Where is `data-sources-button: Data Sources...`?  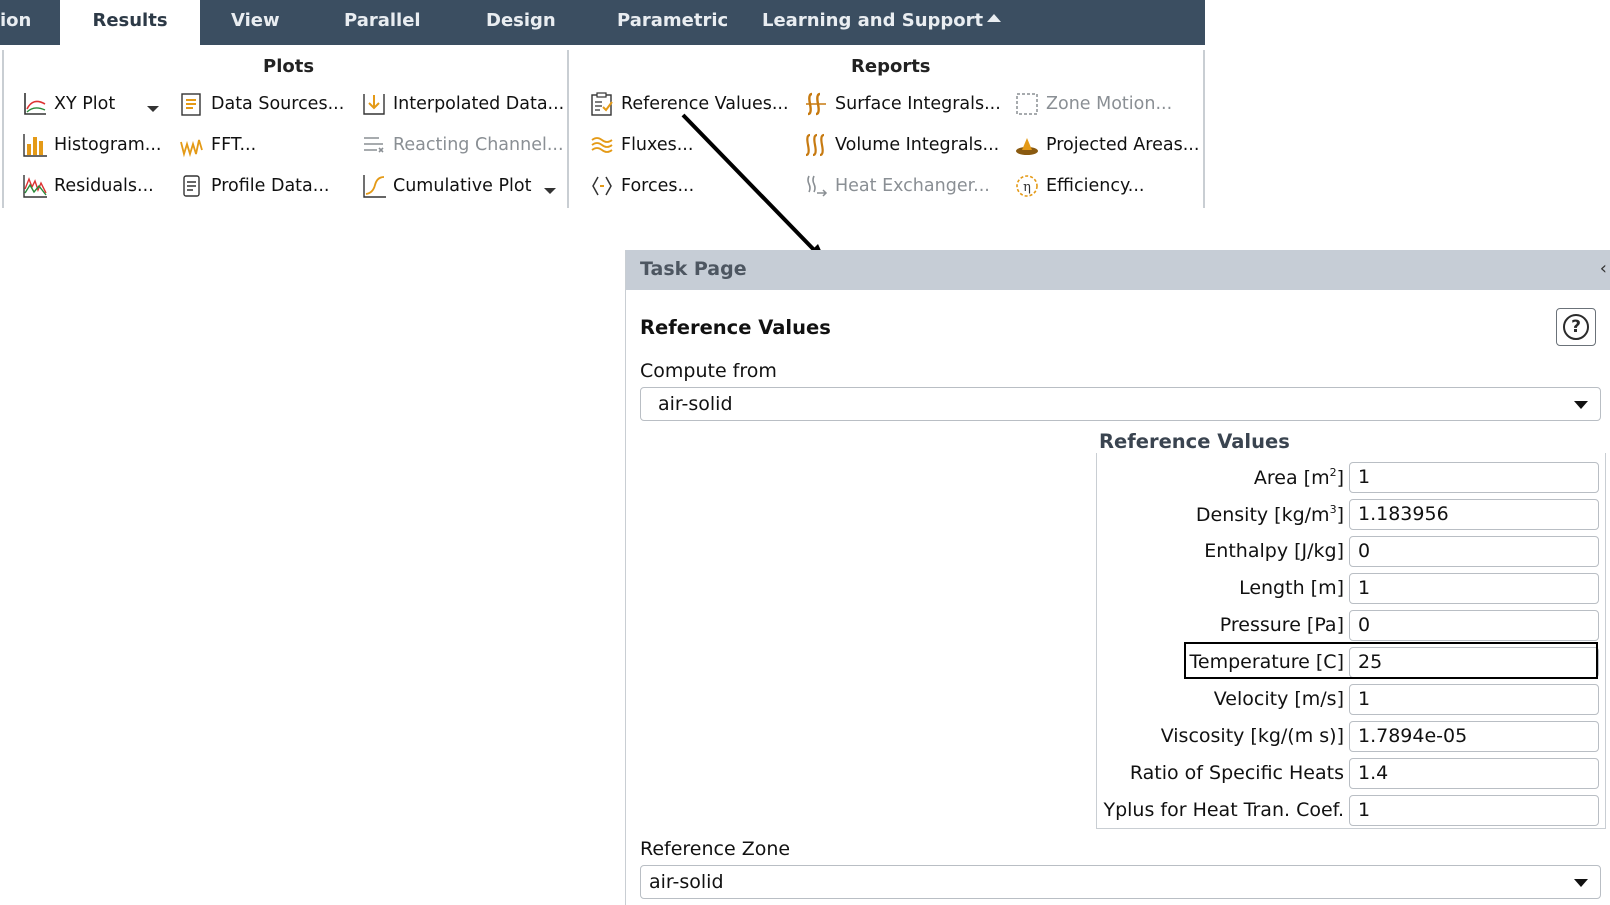
data-sources-button: Data Sources... is located at coordinates (261, 104).